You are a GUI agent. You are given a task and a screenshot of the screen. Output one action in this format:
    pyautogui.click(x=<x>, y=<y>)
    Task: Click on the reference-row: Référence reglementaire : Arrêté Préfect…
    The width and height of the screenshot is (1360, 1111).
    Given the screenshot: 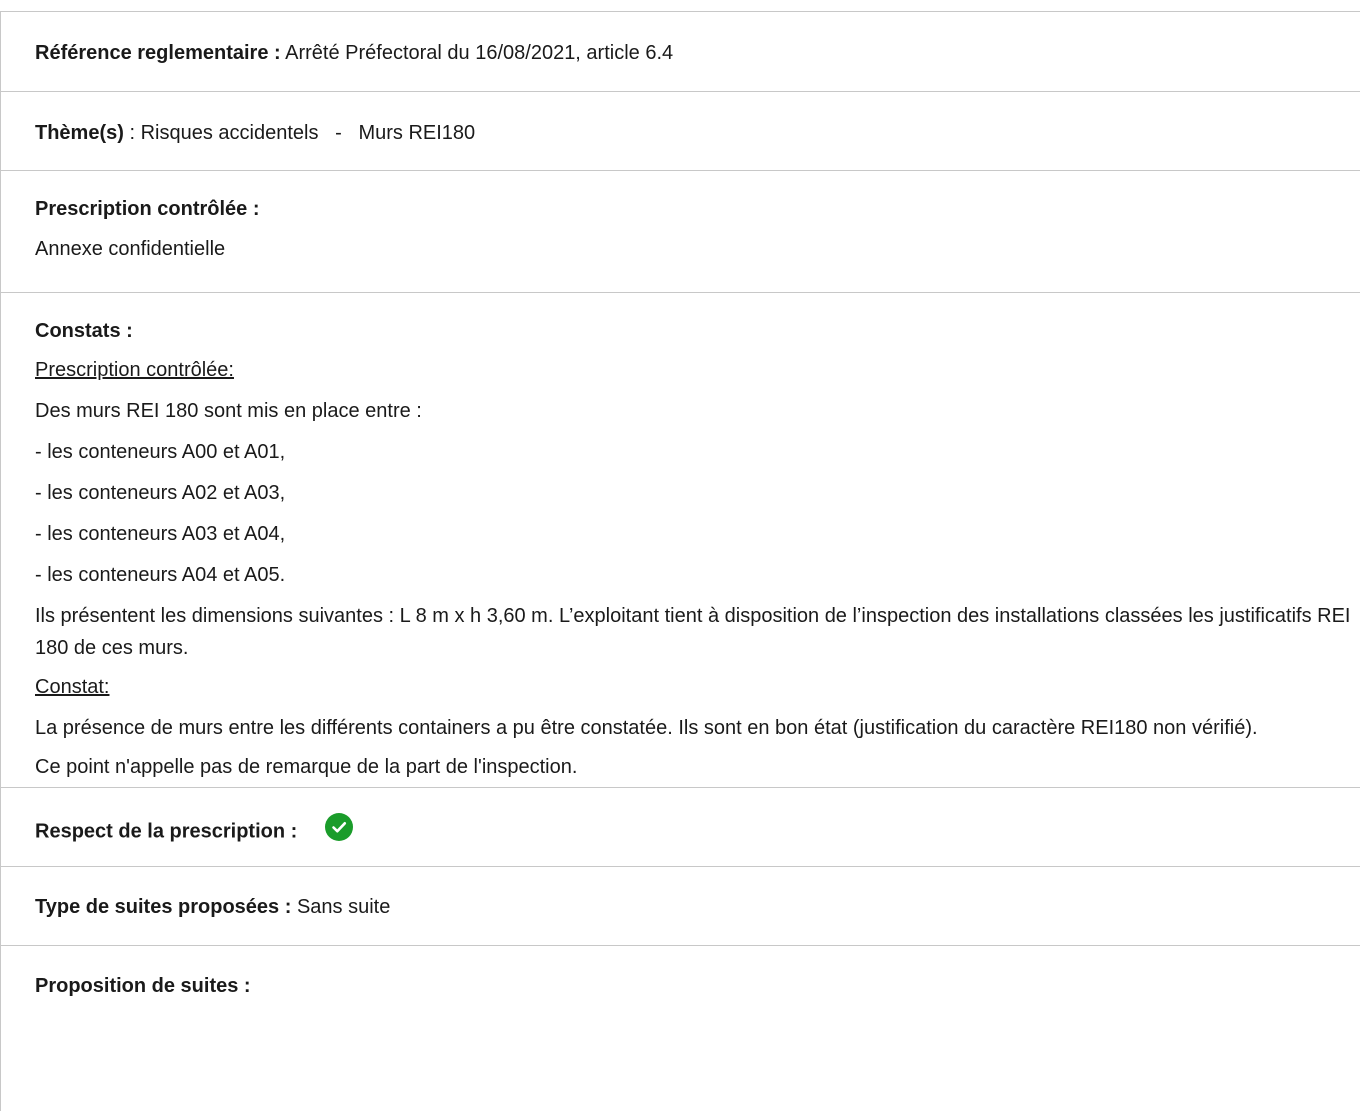 What is the action you would take?
    pyautogui.click(x=680, y=52)
    